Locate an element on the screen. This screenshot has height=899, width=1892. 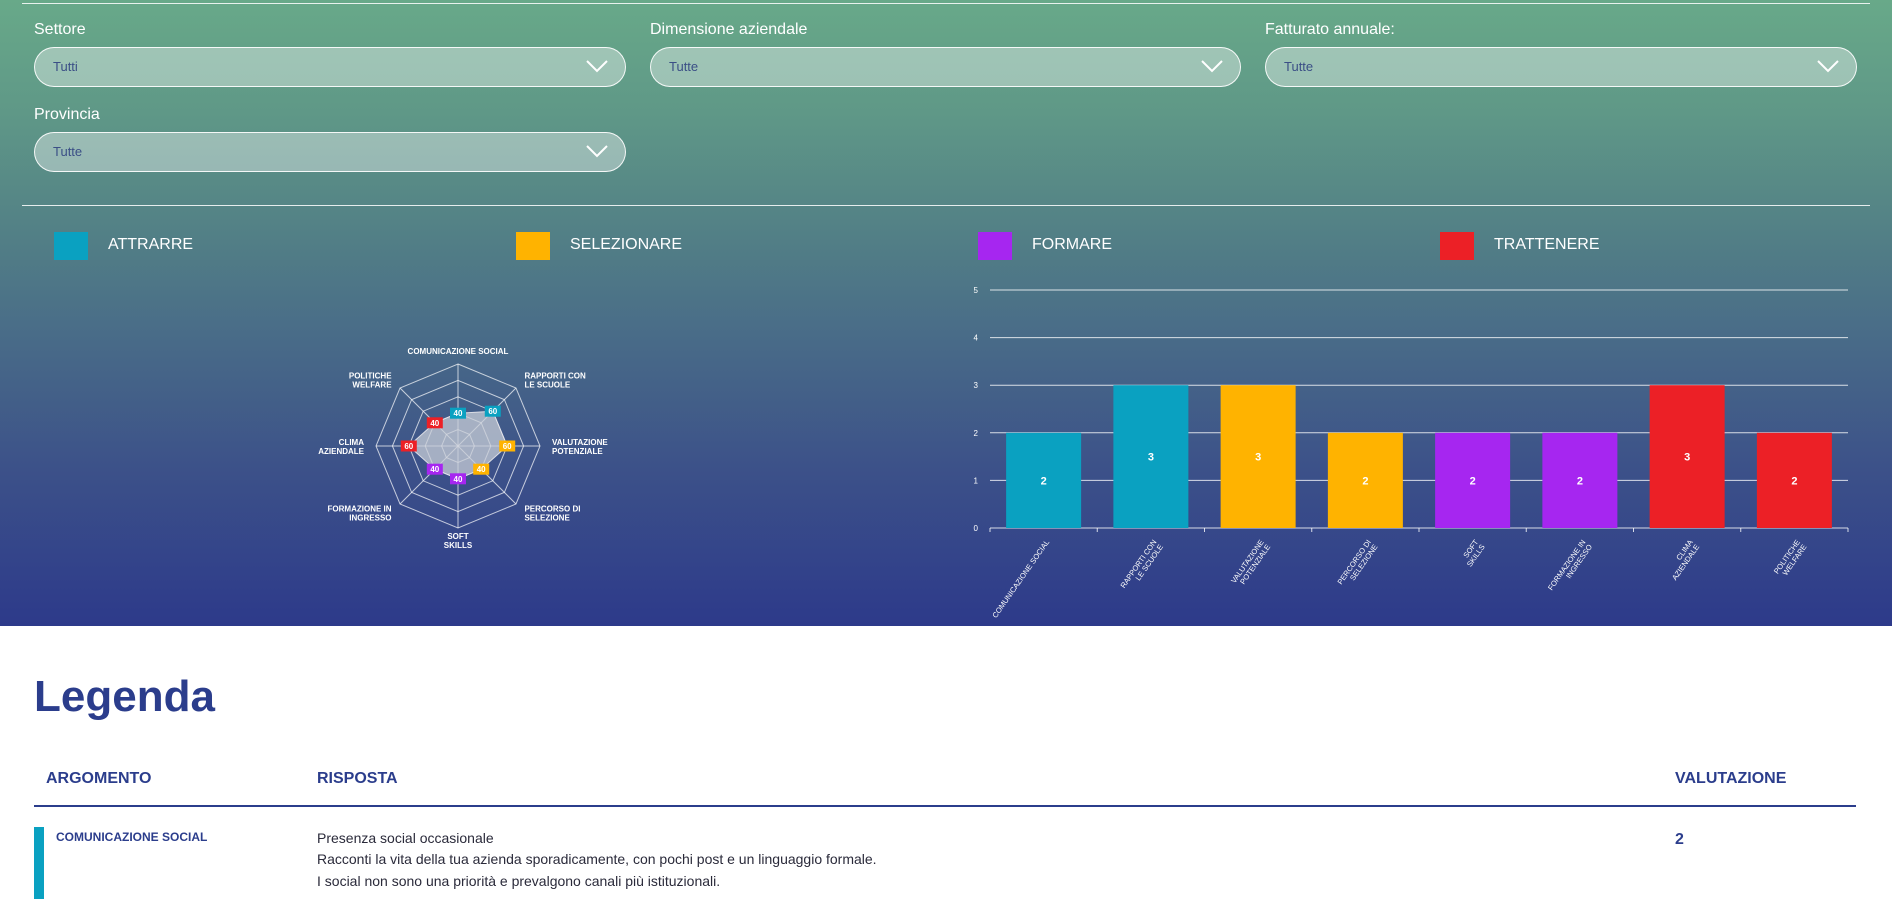
filter-label-fatturato: Fatturato annuale: is located at coordinates (1330, 29).